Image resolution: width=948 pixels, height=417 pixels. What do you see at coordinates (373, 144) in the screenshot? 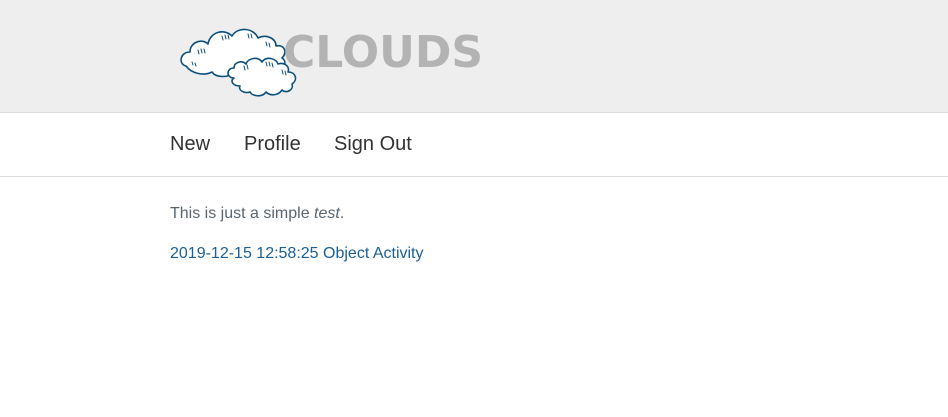
I see `nav-sign-out-link: Sign Out` at bounding box center [373, 144].